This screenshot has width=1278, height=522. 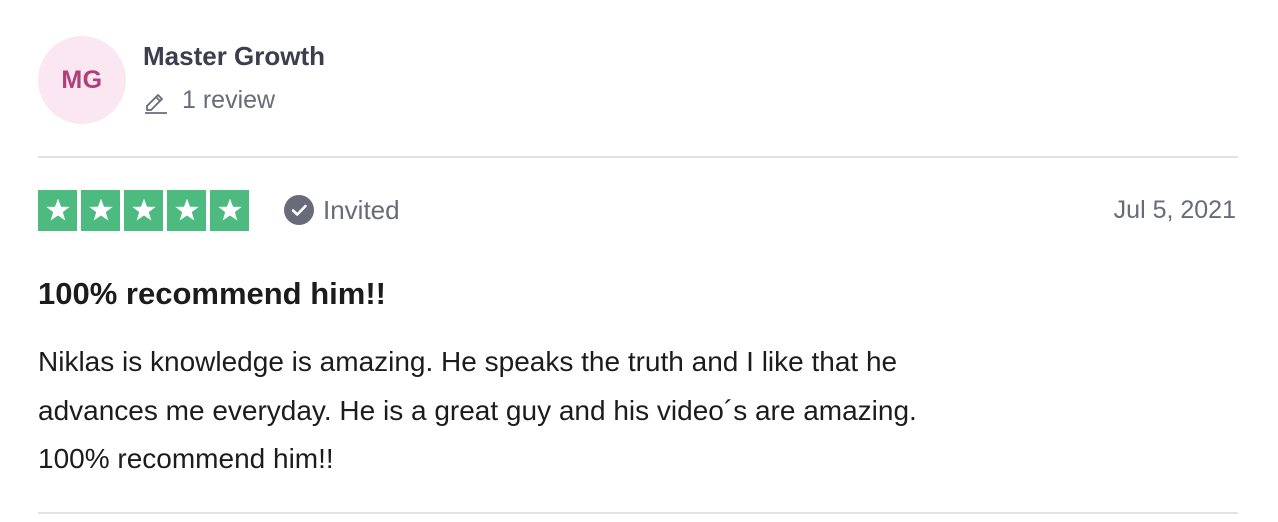 I want to click on avatar: MG, so click(x=82, y=80).